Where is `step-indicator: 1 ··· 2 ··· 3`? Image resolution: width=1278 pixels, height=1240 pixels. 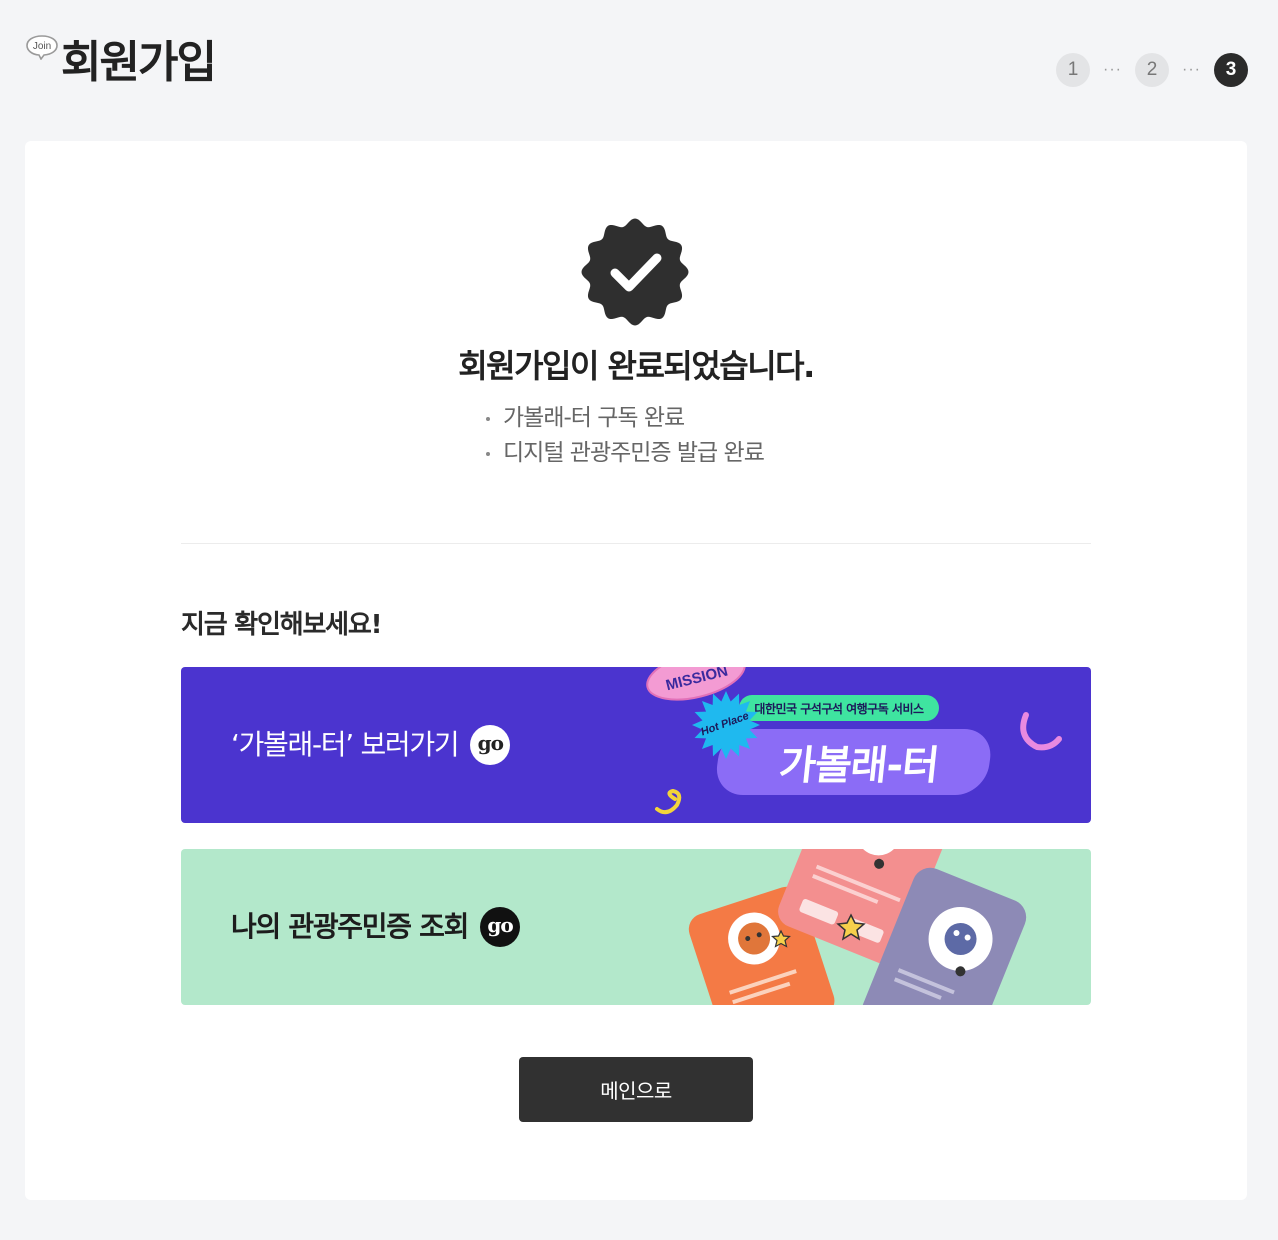 step-indicator: 1 ··· 2 ··· 3 is located at coordinates (1152, 70).